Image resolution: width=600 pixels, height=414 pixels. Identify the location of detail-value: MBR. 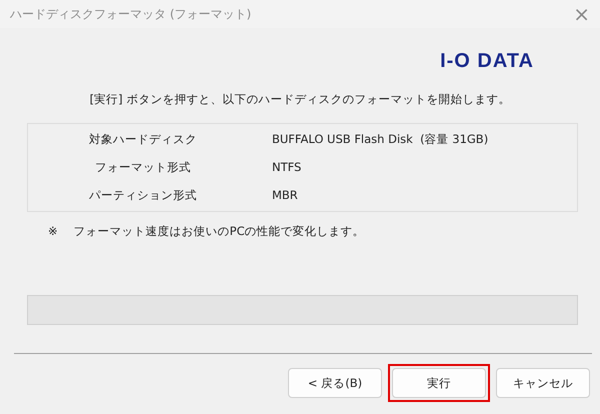
(285, 195).